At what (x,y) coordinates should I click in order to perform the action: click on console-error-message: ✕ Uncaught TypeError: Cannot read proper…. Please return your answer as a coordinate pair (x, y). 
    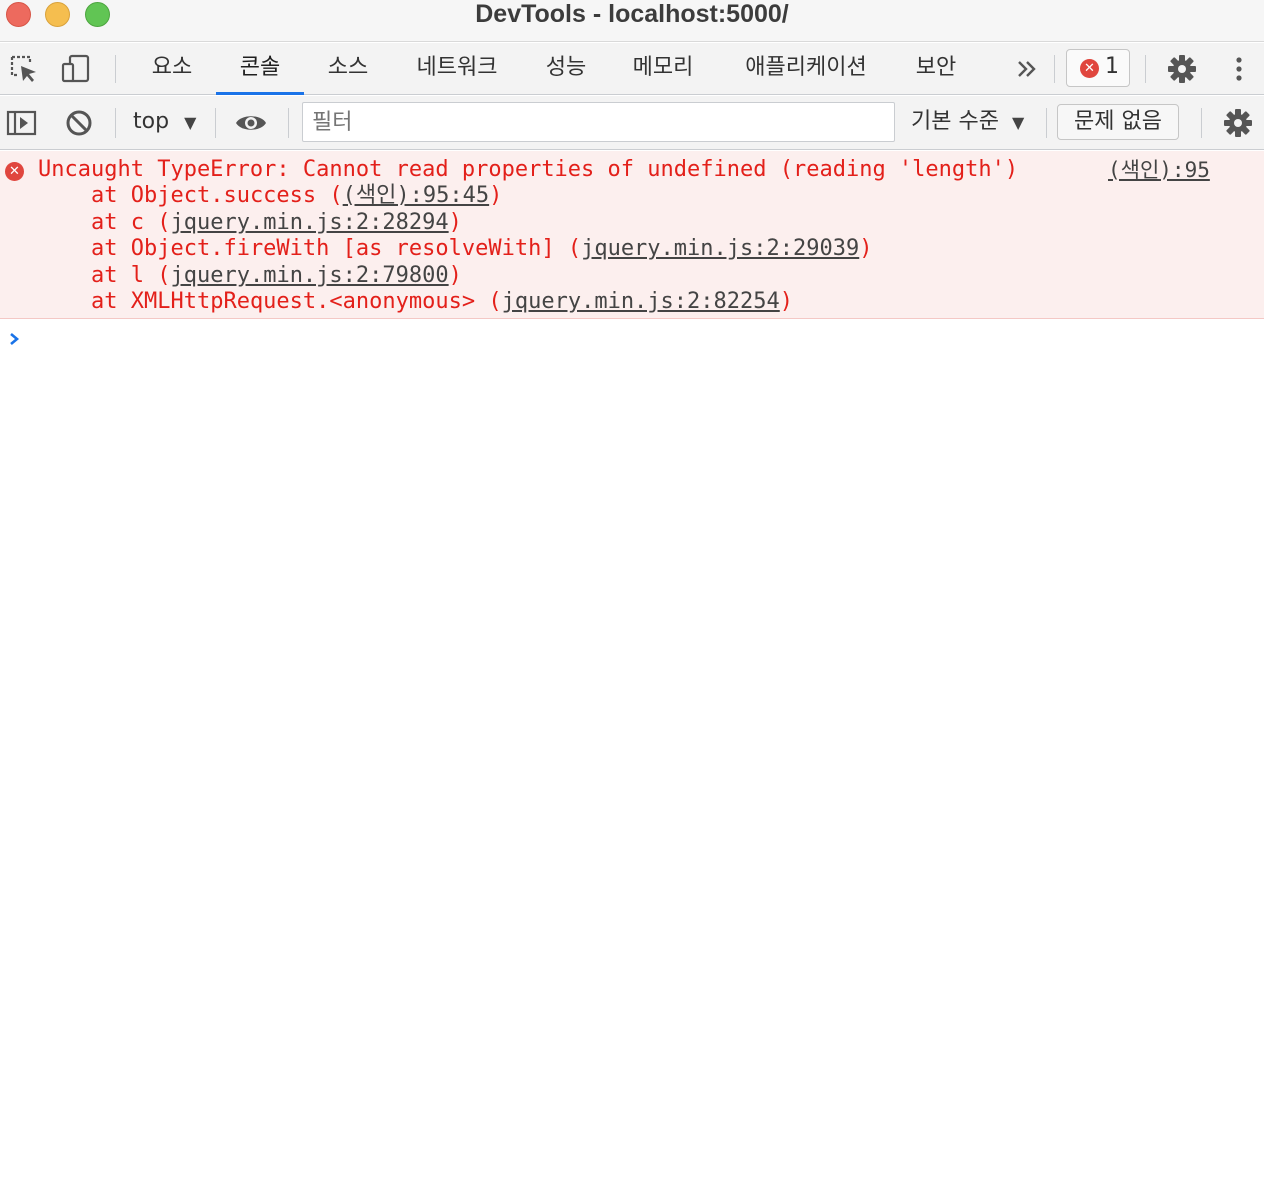
    Looking at the image, I should click on (632, 235).